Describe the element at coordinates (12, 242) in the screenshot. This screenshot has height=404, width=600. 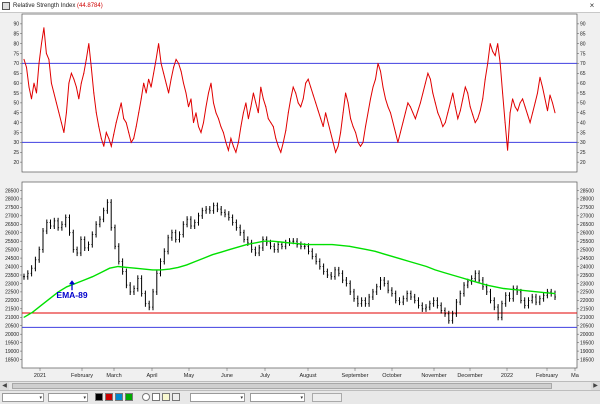
I see `y-tick-label-left: 25500` at that location.